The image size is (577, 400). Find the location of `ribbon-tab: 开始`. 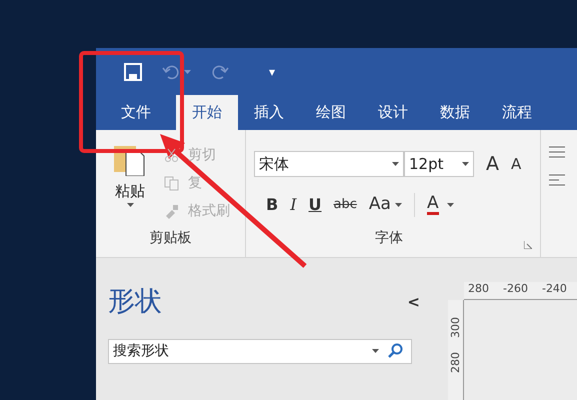

ribbon-tab: 开始 is located at coordinates (207, 112).